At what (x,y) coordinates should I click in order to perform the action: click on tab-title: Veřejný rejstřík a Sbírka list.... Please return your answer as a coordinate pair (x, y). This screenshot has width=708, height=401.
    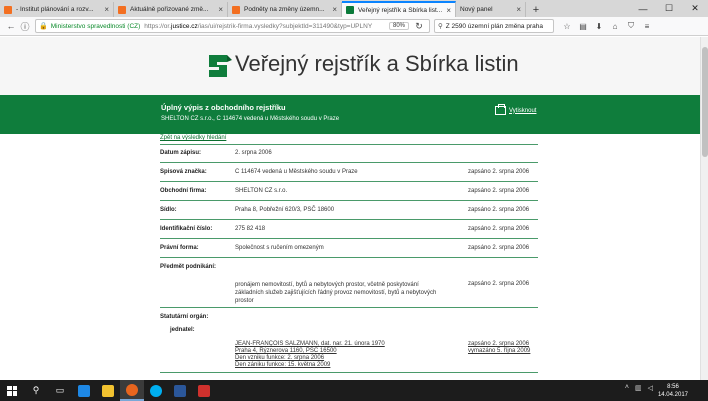
    Looking at the image, I should click on (400, 10).